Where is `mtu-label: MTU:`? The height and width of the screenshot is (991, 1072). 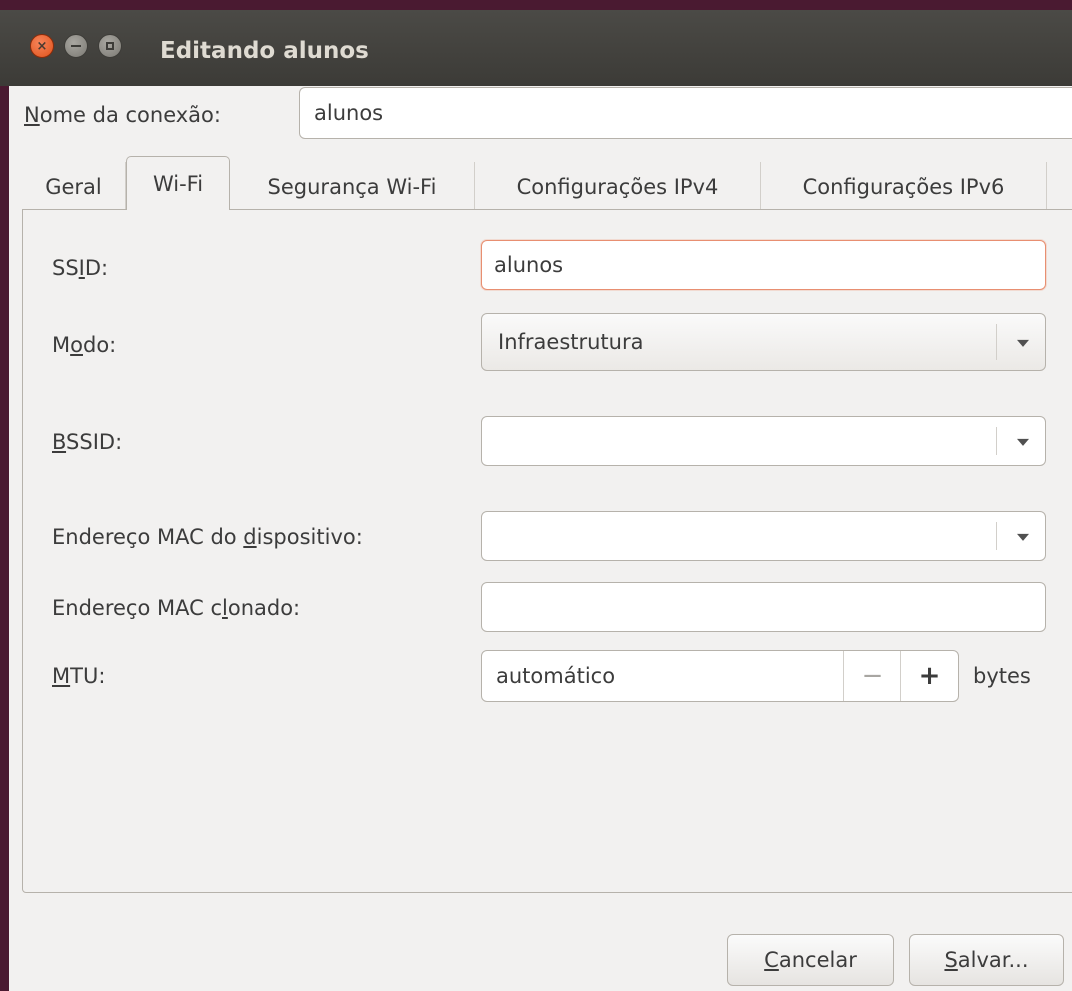 mtu-label: MTU: is located at coordinates (78, 676).